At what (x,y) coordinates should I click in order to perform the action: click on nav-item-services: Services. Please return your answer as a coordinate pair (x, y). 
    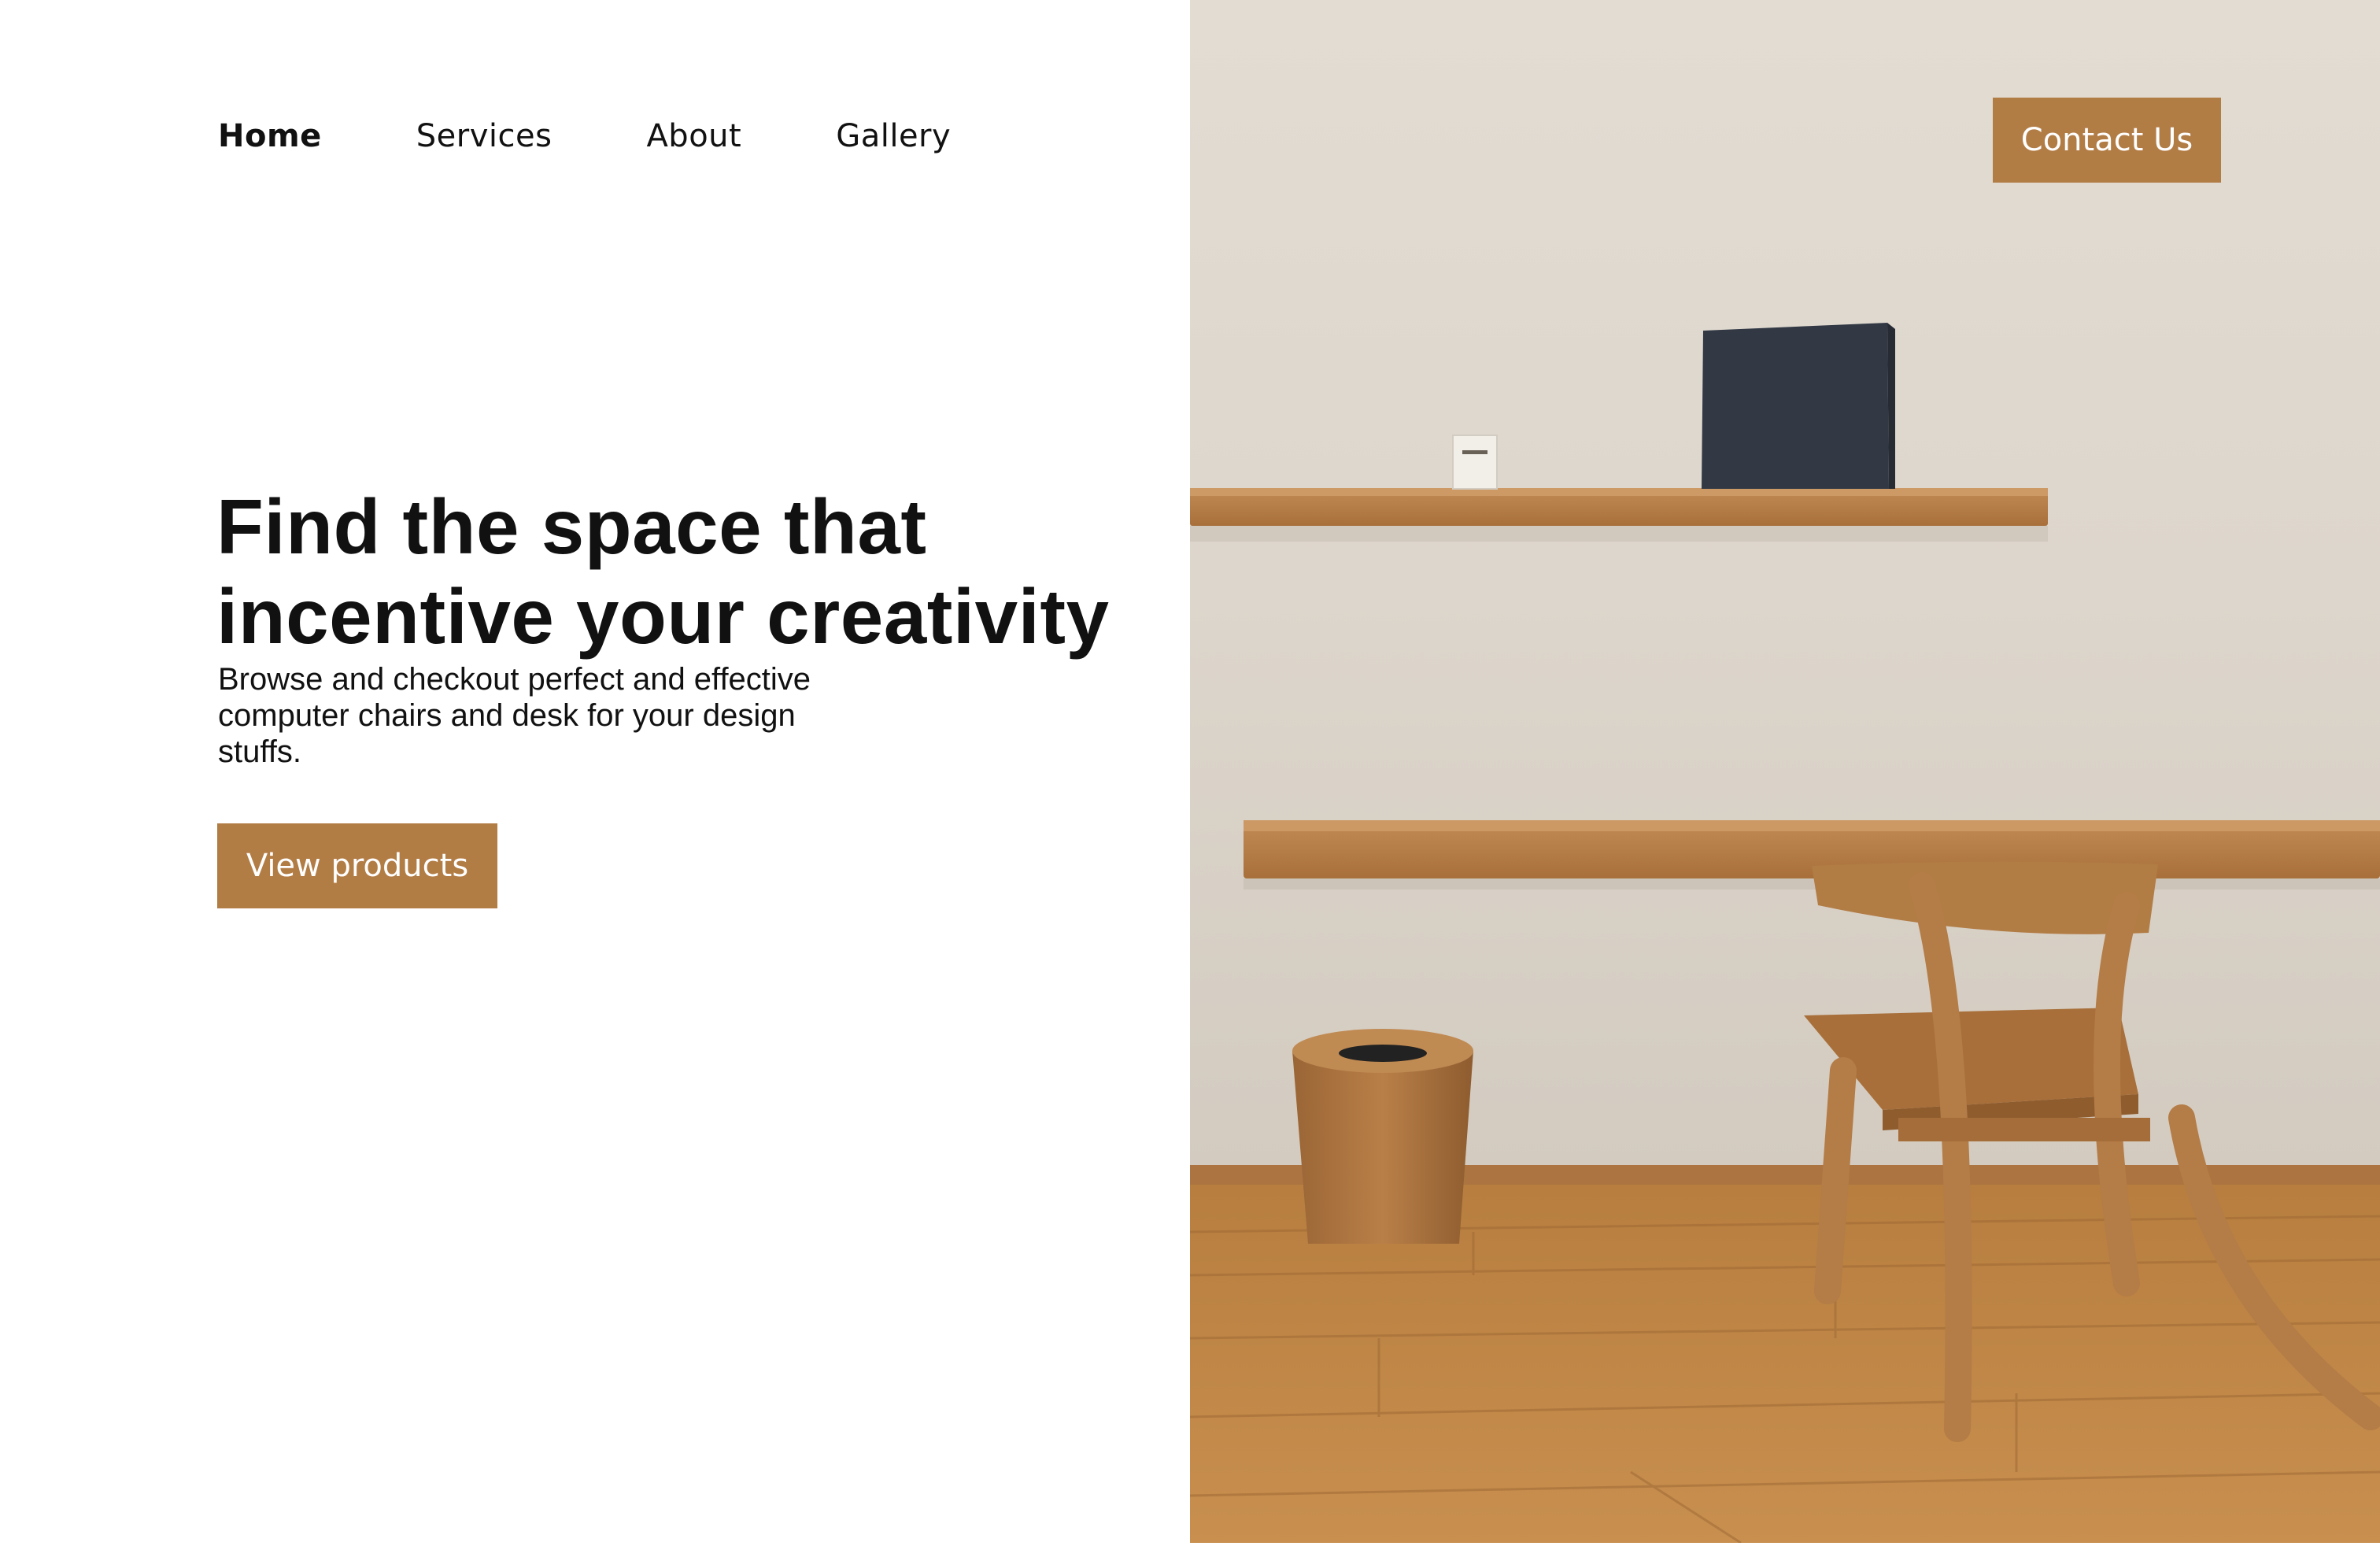
    Looking at the image, I should click on (484, 136).